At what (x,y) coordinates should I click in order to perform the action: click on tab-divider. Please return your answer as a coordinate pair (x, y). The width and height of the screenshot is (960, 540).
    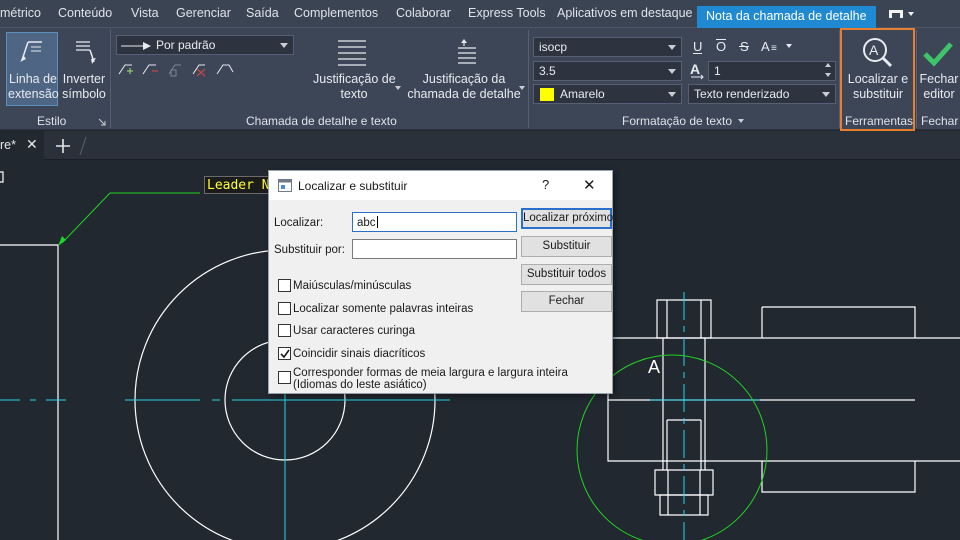
    Looking at the image, I should click on (83, 146).